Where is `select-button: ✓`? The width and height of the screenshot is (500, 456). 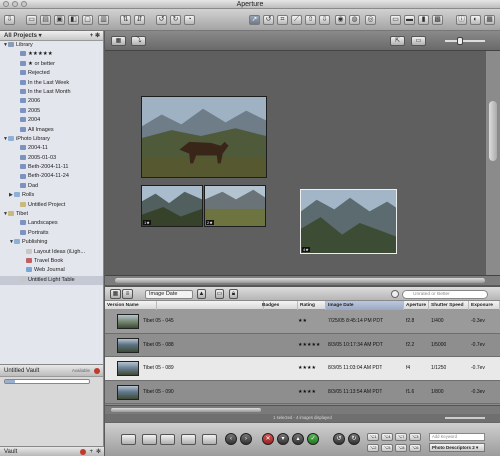 select-button: ✓ is located at coordinates (313, 439).